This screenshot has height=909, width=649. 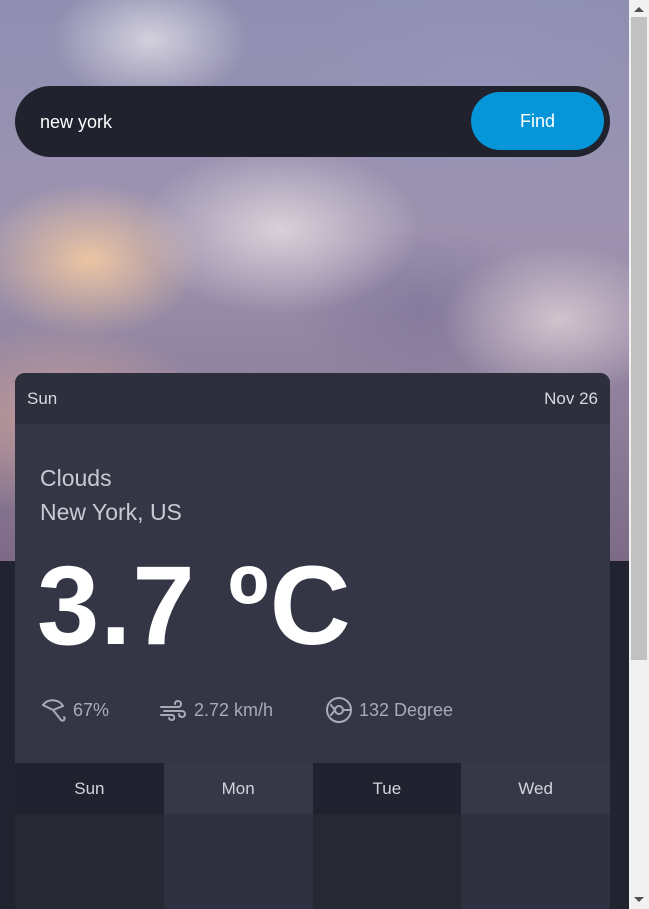 What do you see at coordinates (42, 398) in the screenshot?
I see `current-day: Sun` at bounding box center [42, 398].